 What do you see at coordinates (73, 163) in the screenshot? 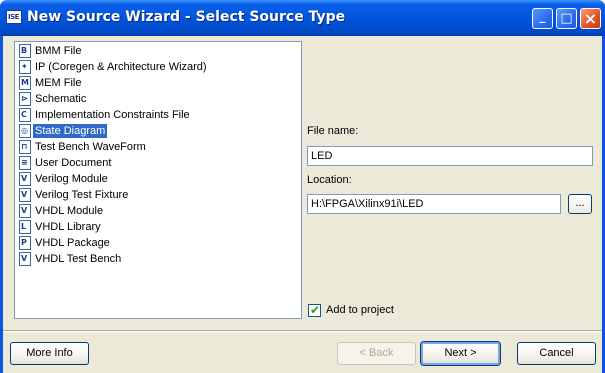
I see `source-type-label: User Document` at bounding box center [73, 163].